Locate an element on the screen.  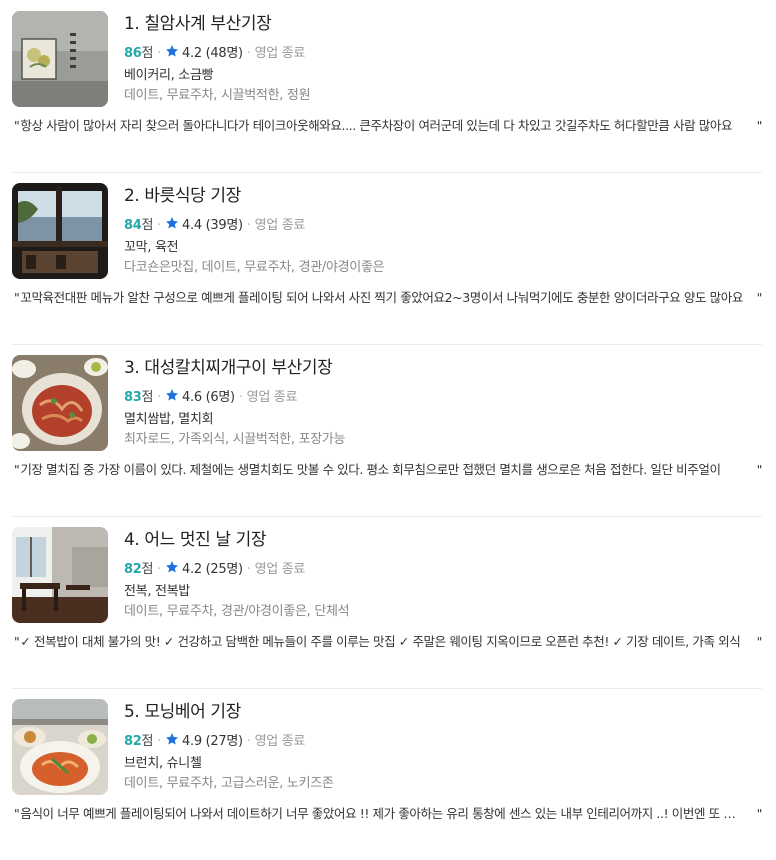
score: 83점 is located at coordinates (139, 397).